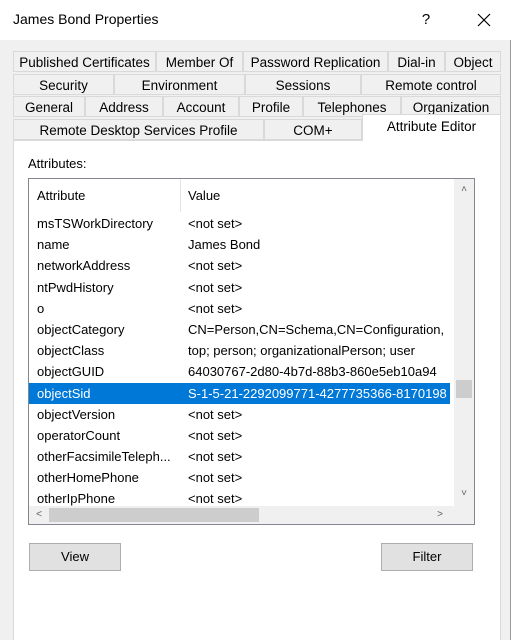 This screenshot has width=512, height=640. I want to click on table-row: o <not set>, so click(239, 308).